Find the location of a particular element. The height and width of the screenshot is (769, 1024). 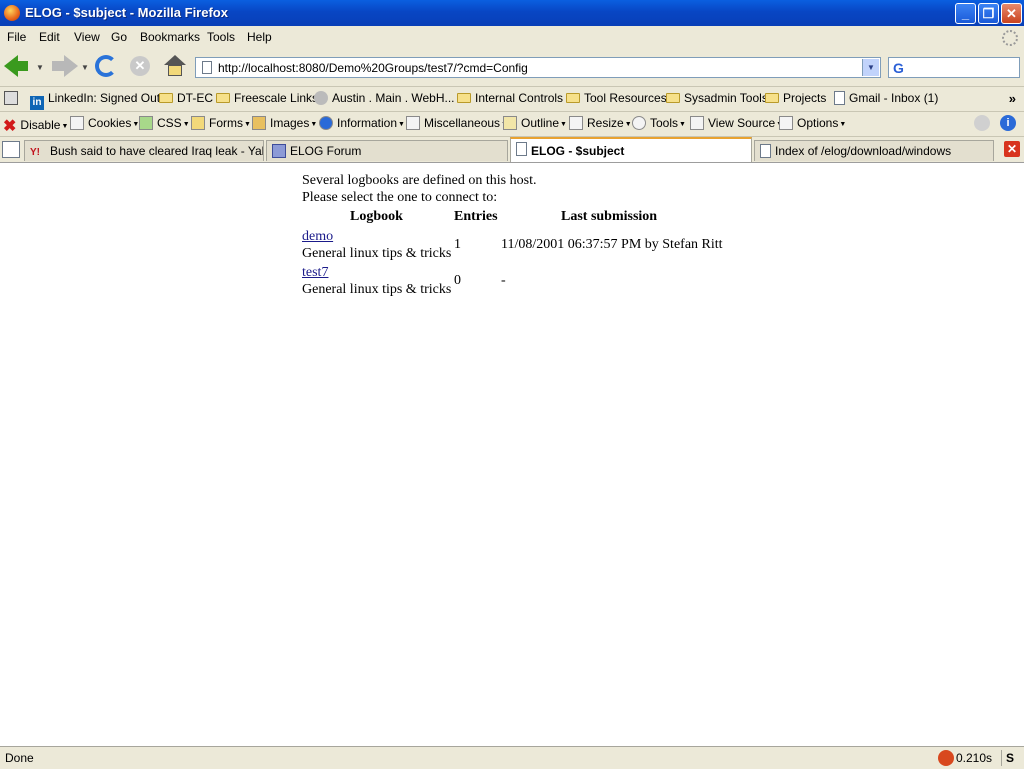

logbook-link-test7: test7 is located at coordinates (315, 273).